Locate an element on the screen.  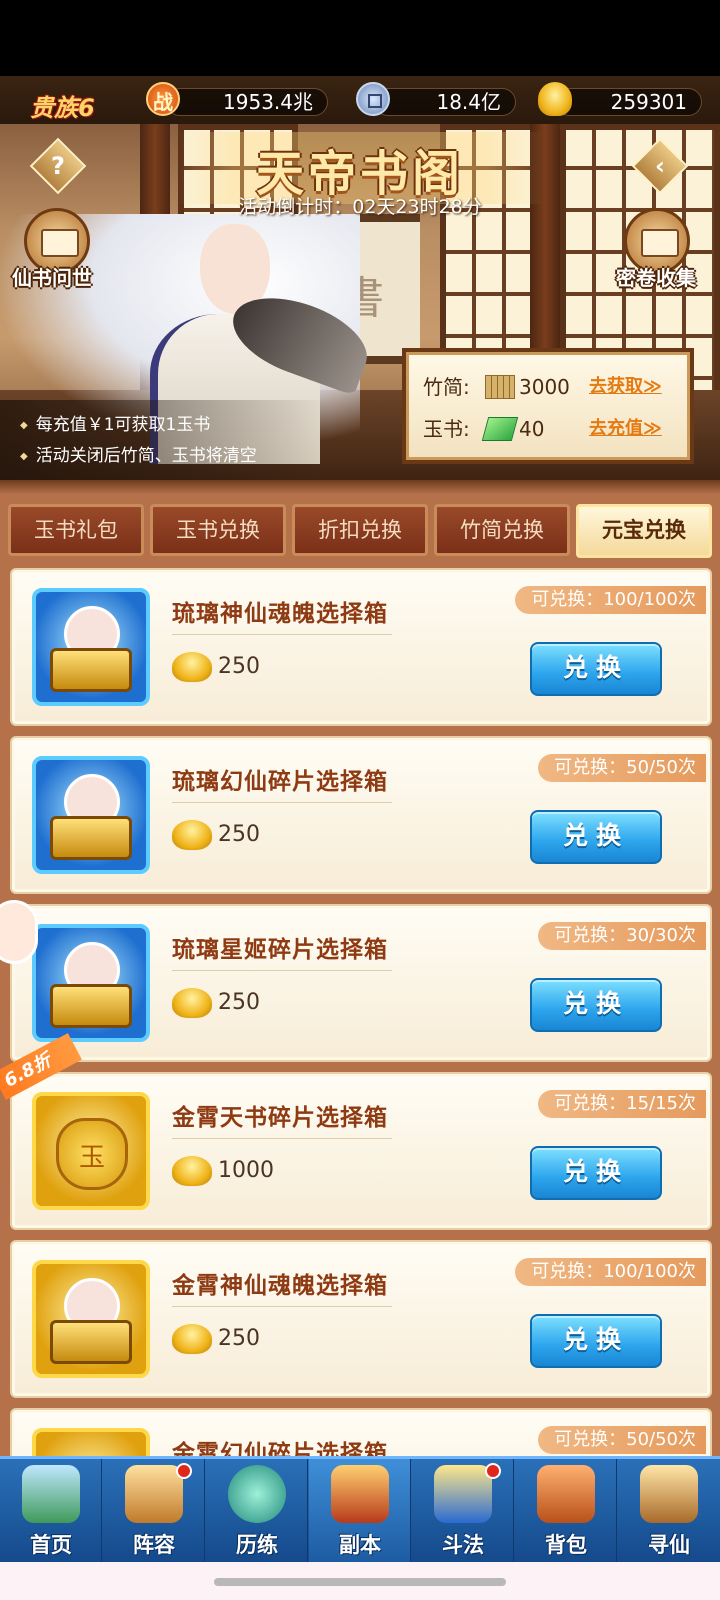
backpack-icon is located at coordinates (566, 1494).